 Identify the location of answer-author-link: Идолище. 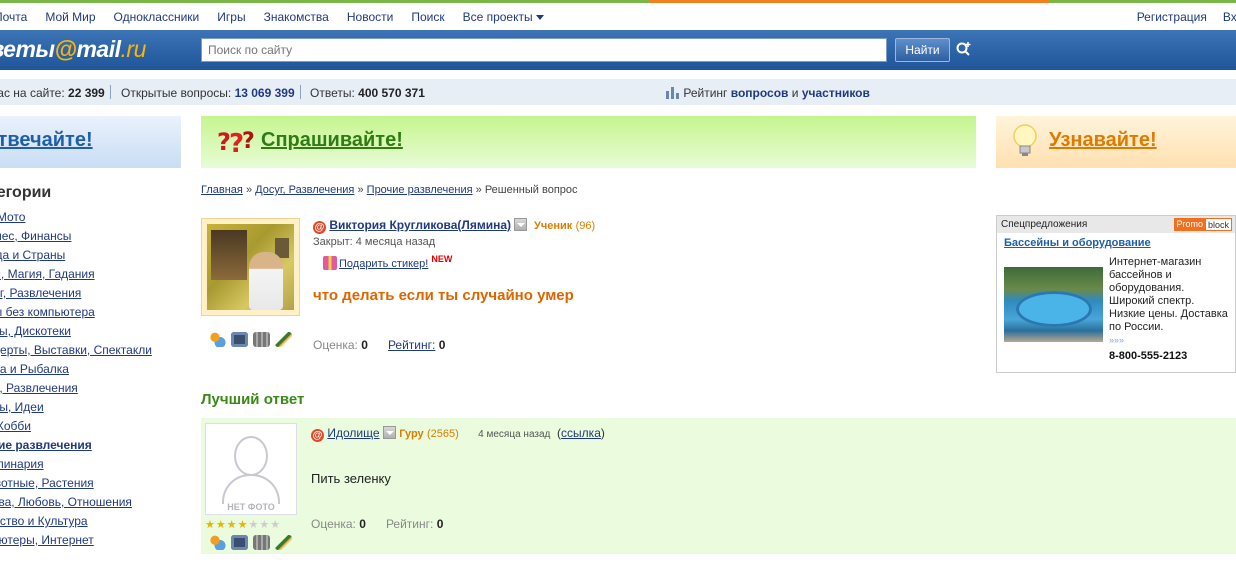
(353, 433).